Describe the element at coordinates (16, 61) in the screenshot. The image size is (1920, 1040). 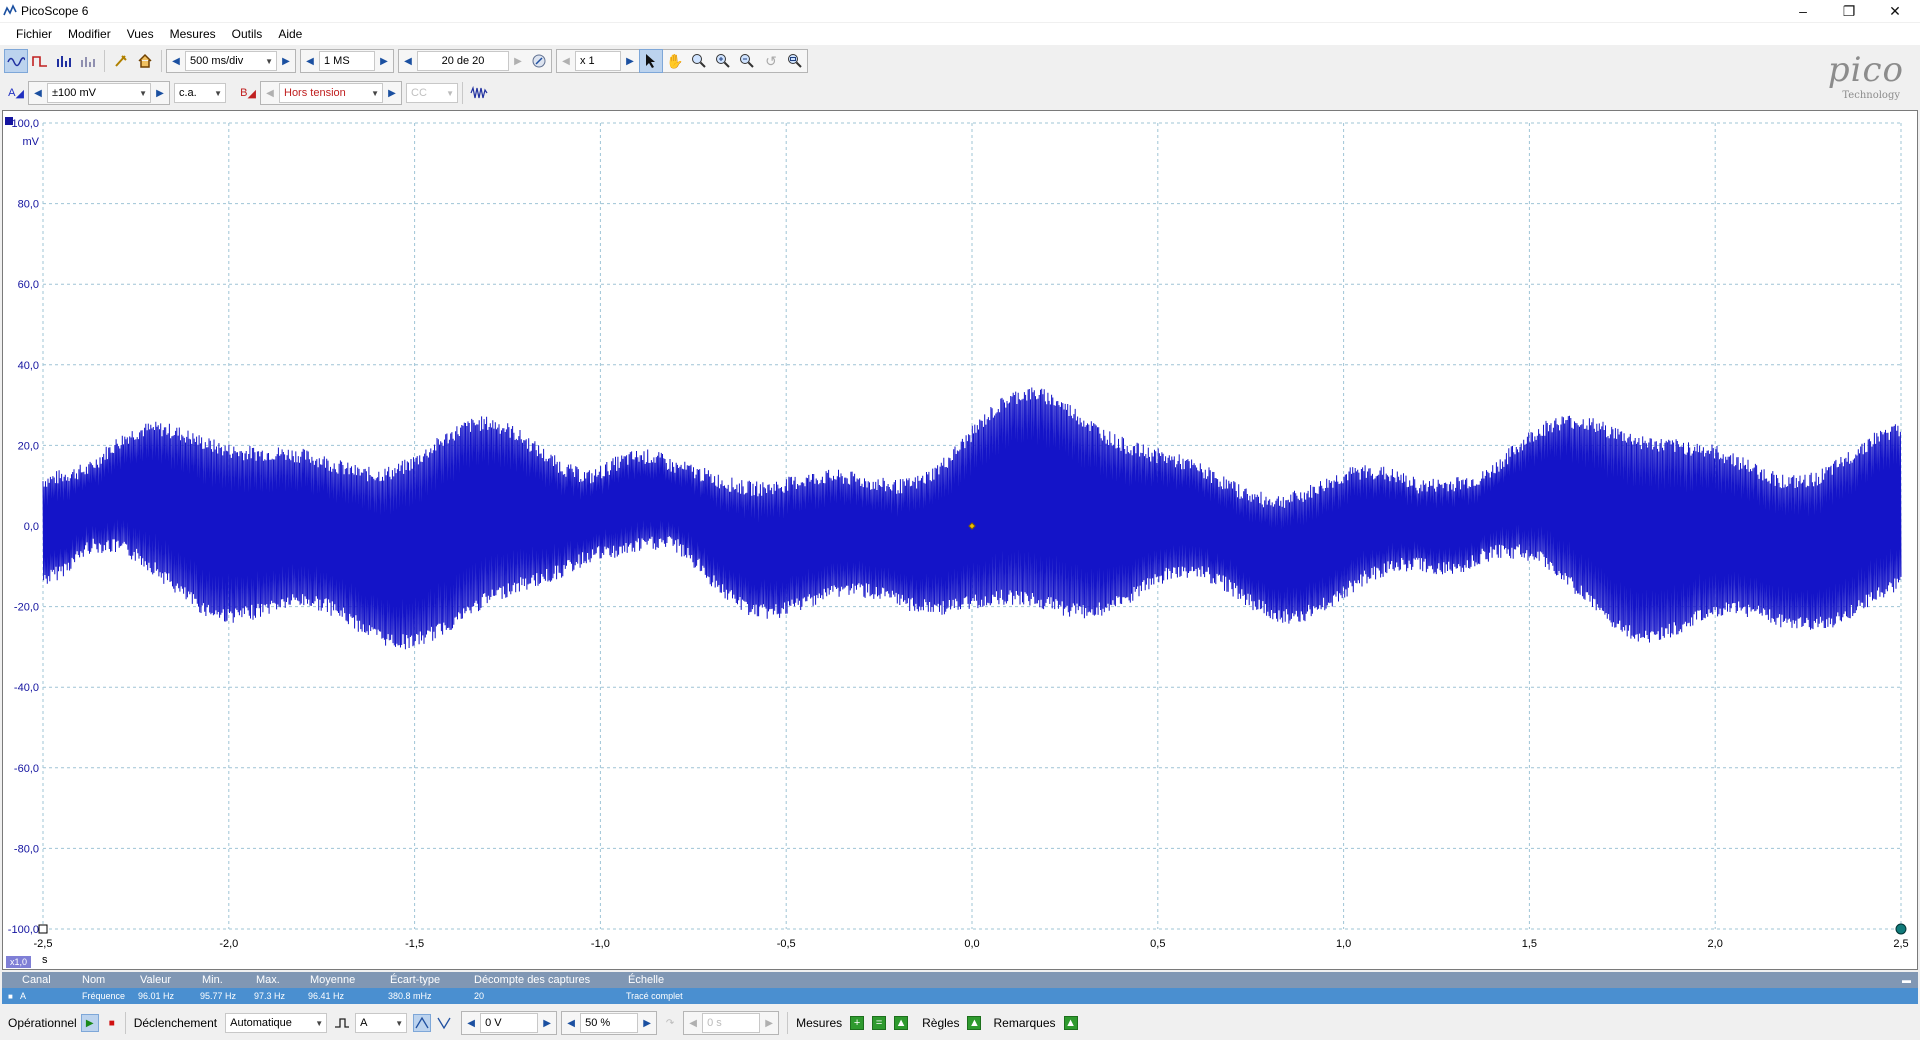
I see `scope-mode-icon` at that location.